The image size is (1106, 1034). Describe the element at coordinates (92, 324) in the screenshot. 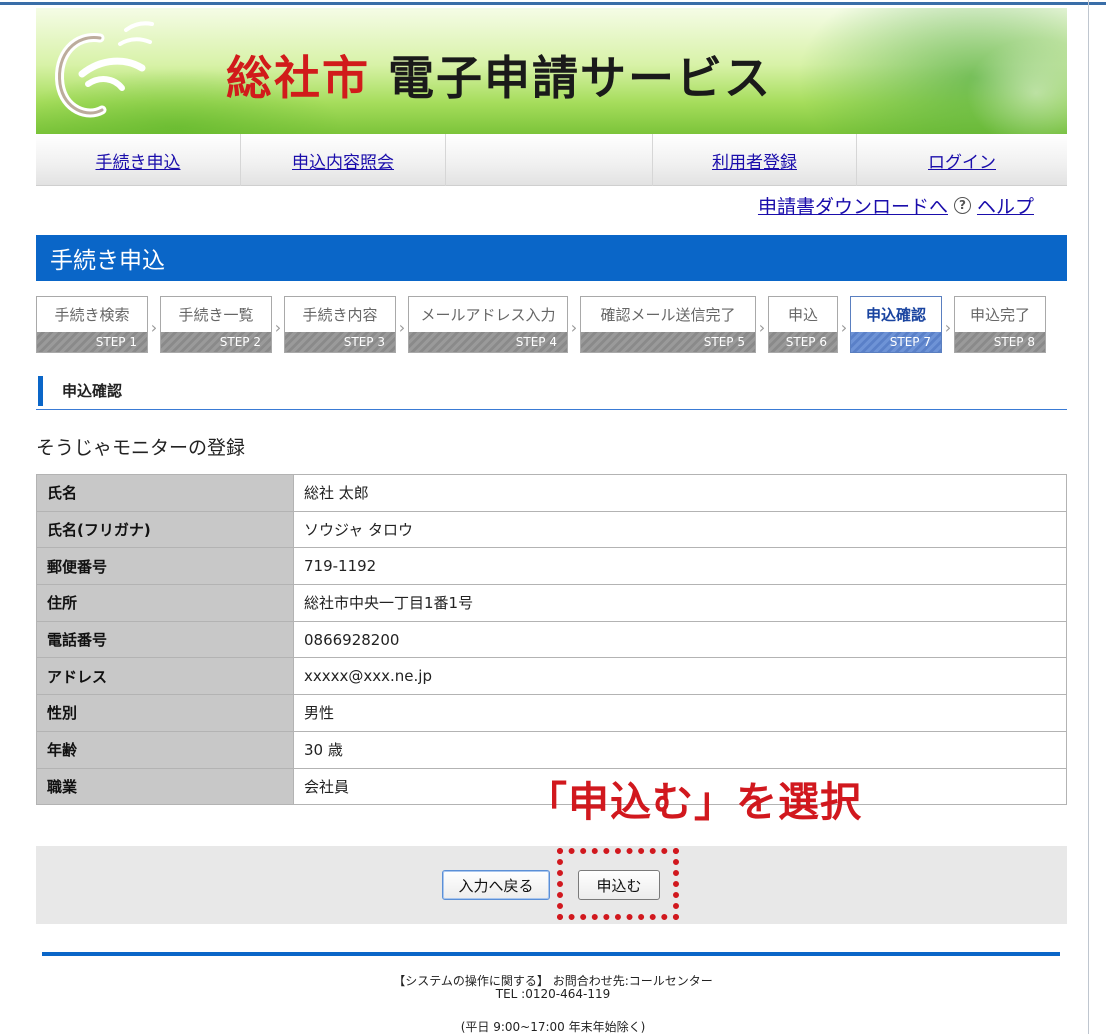

I see `step-1: 手続き検索 STEP 1` at that location.